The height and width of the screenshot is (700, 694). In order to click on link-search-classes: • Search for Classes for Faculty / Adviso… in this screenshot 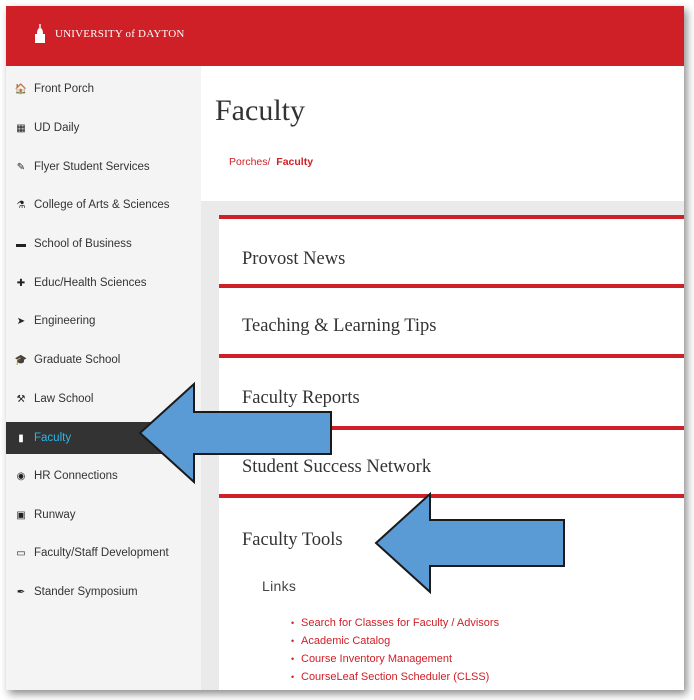, I will do `click(395, 623)`.